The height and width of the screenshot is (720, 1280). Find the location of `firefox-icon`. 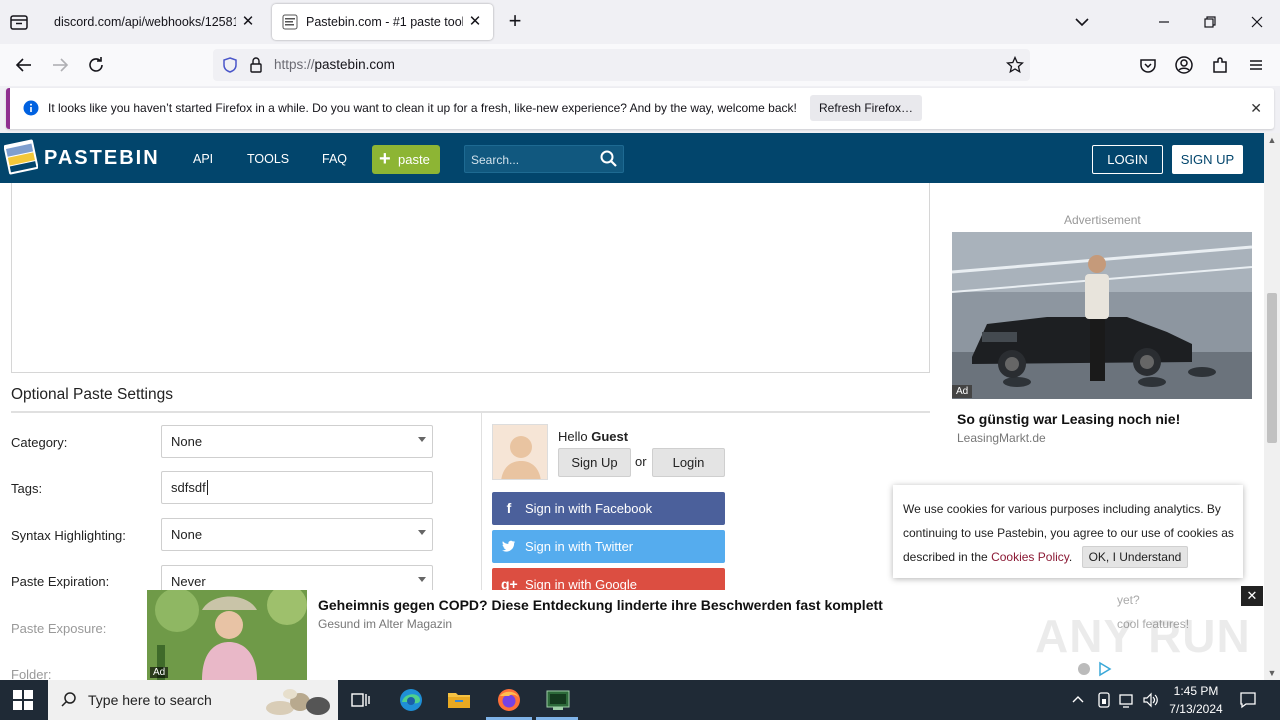

firefox-icon is located at coordinates (509, 700).